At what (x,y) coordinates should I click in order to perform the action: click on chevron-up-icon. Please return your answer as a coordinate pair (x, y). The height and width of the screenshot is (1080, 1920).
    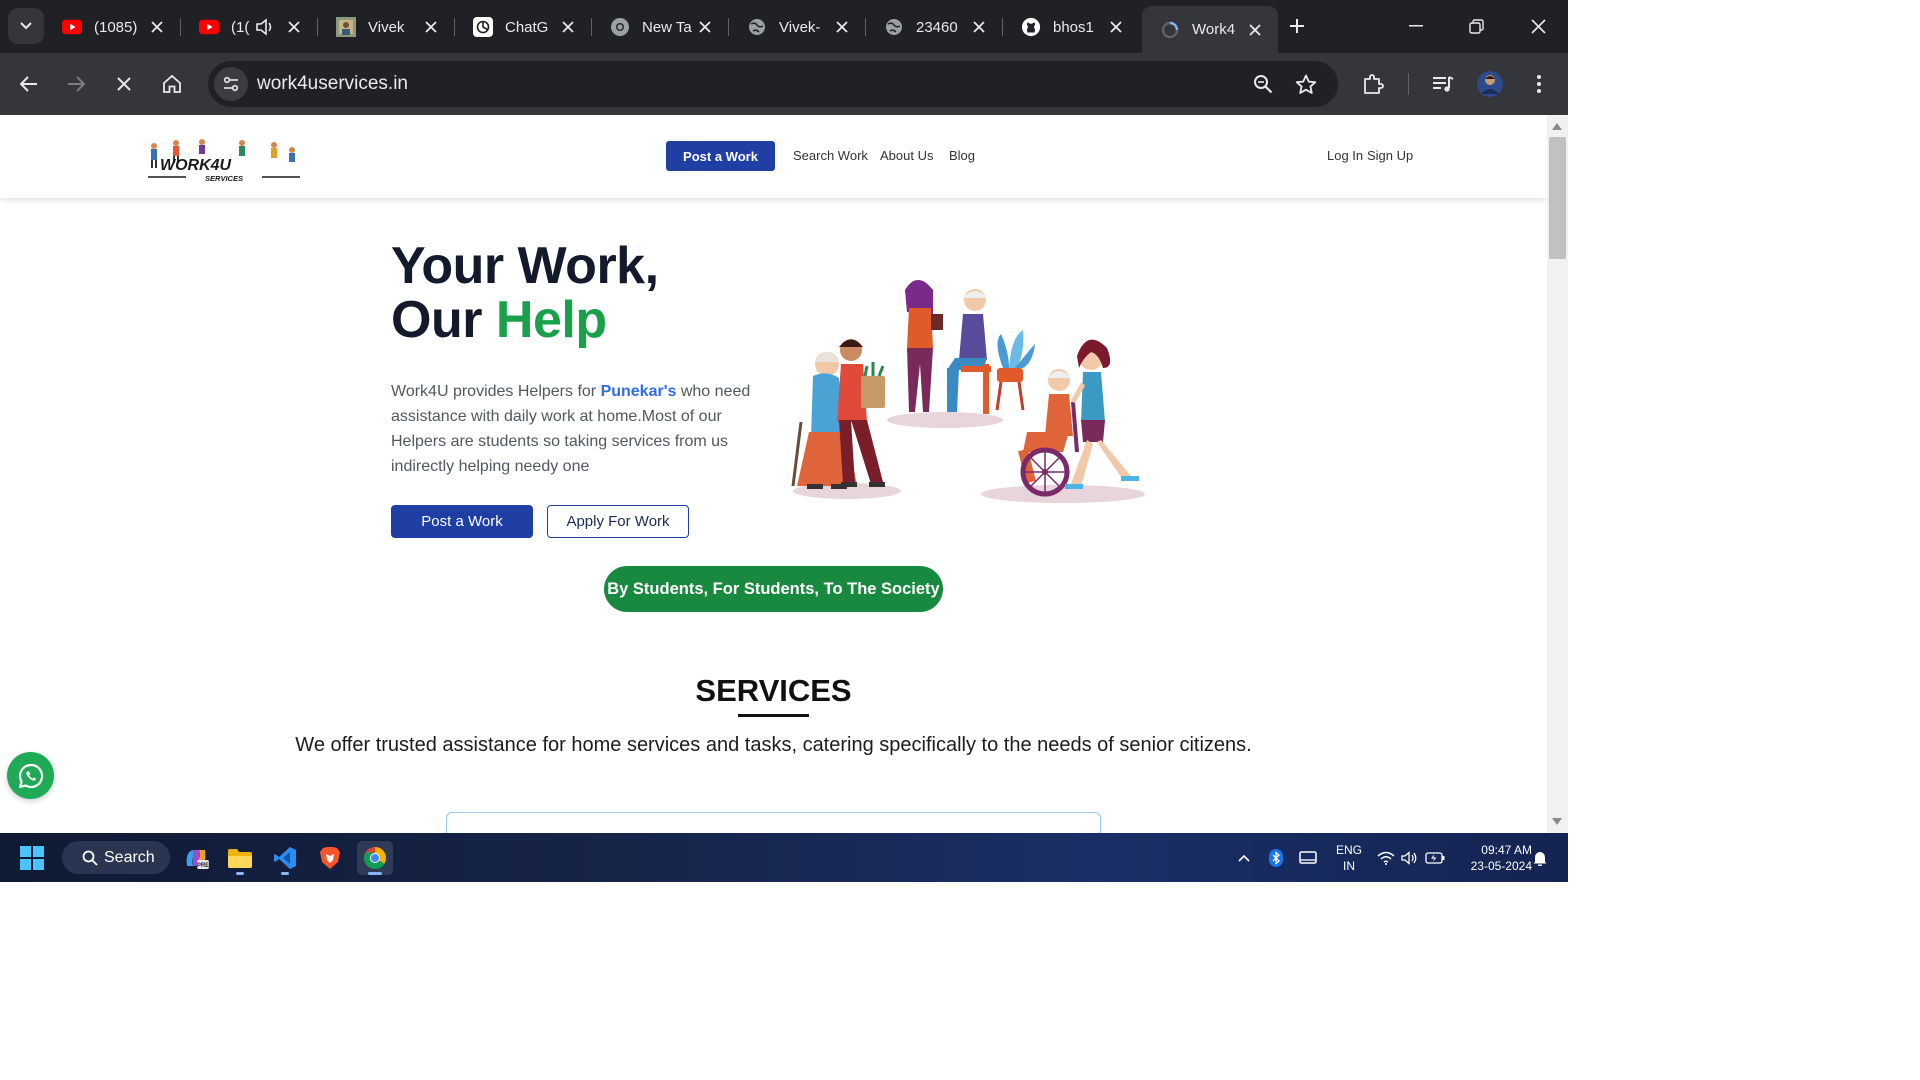
    Looking at the image, I should click on (1244, 858).